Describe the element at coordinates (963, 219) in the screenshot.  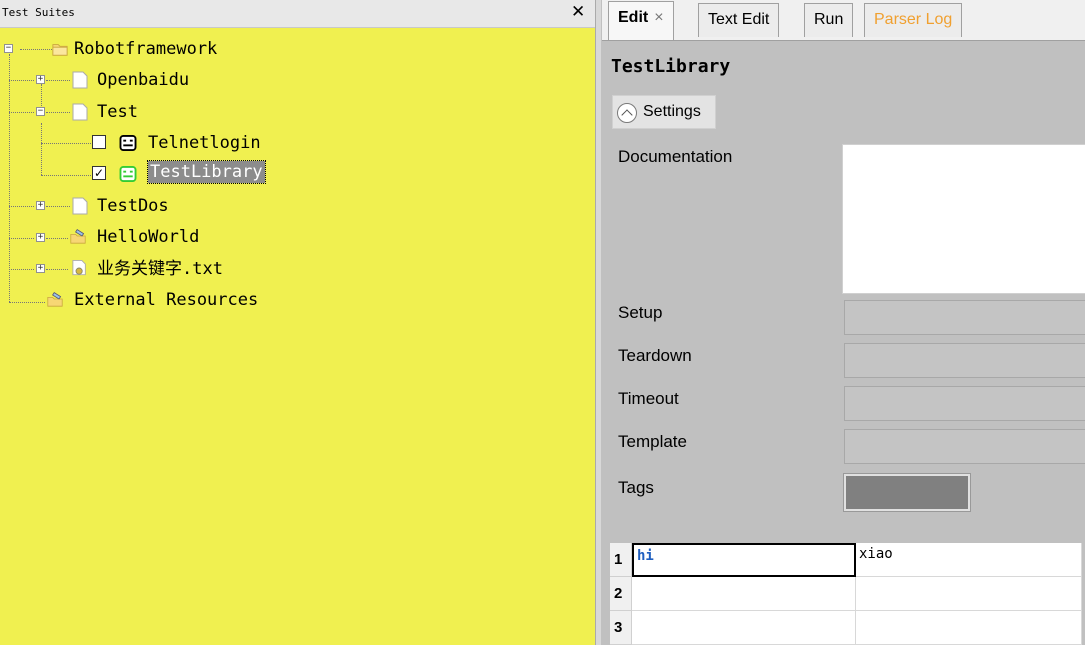
I see `documentation-field` at that location.